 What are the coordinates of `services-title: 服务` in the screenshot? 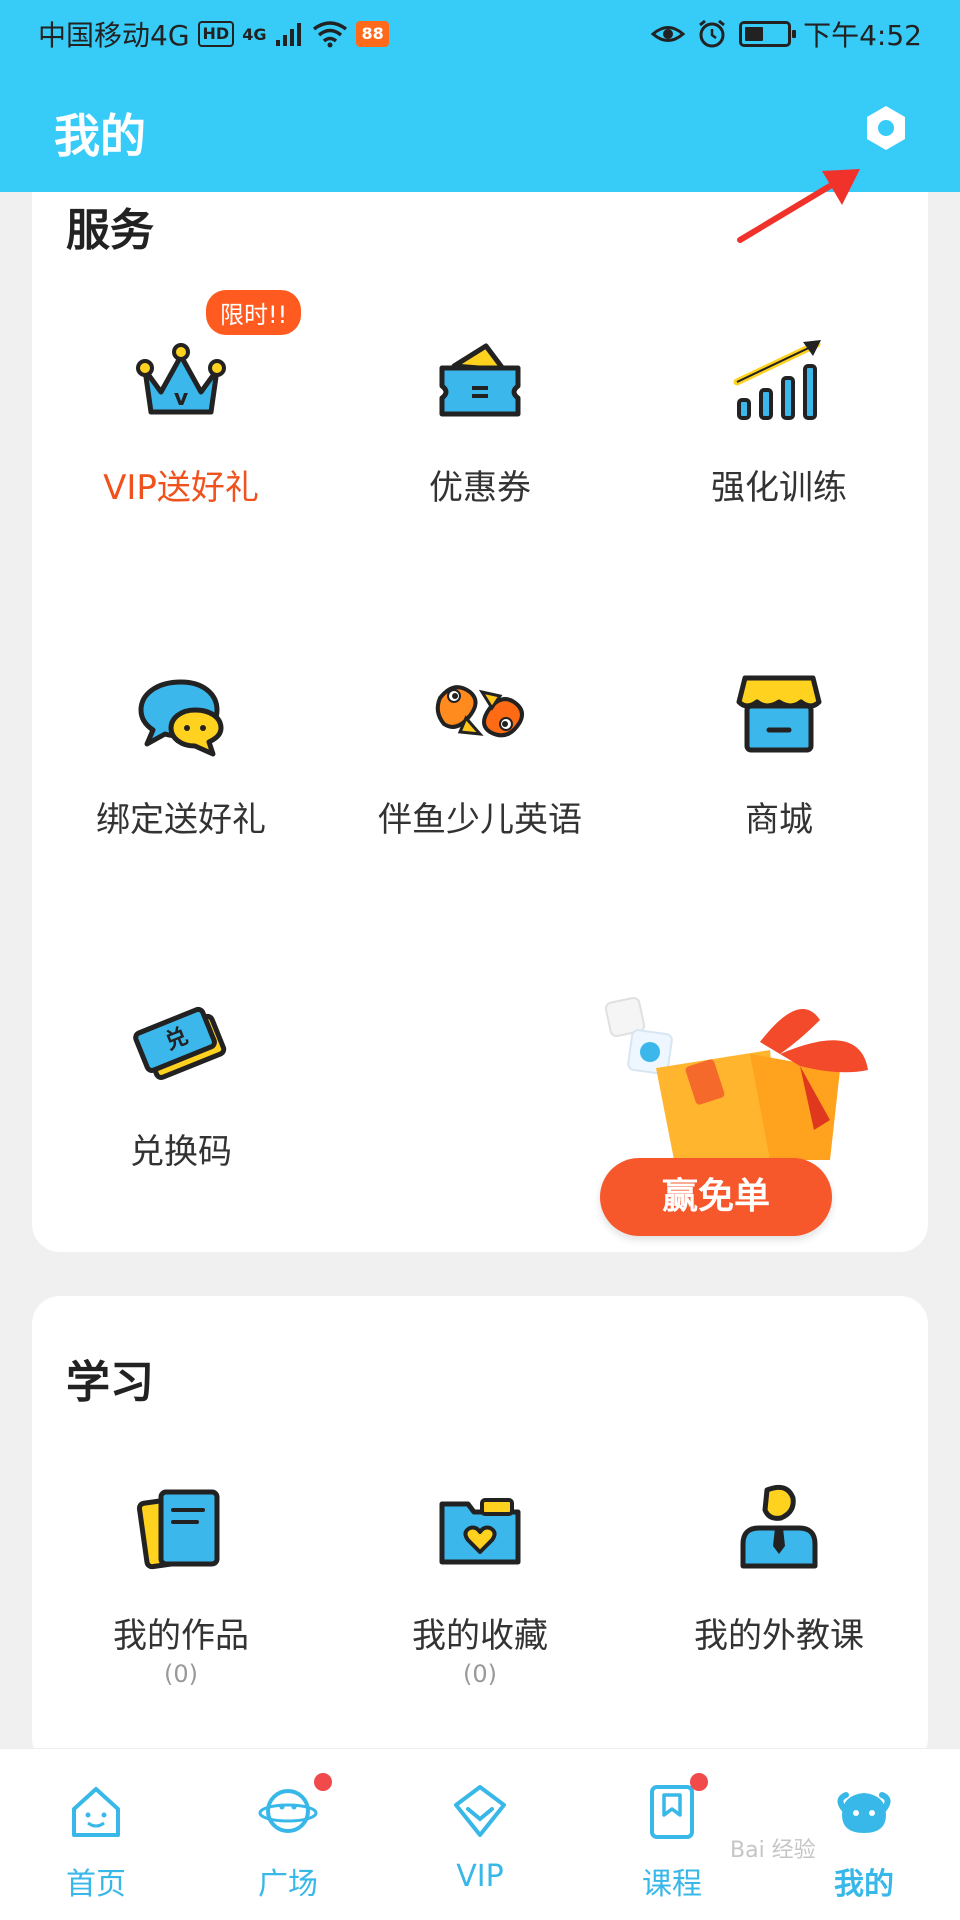 It's located at (110, 230).